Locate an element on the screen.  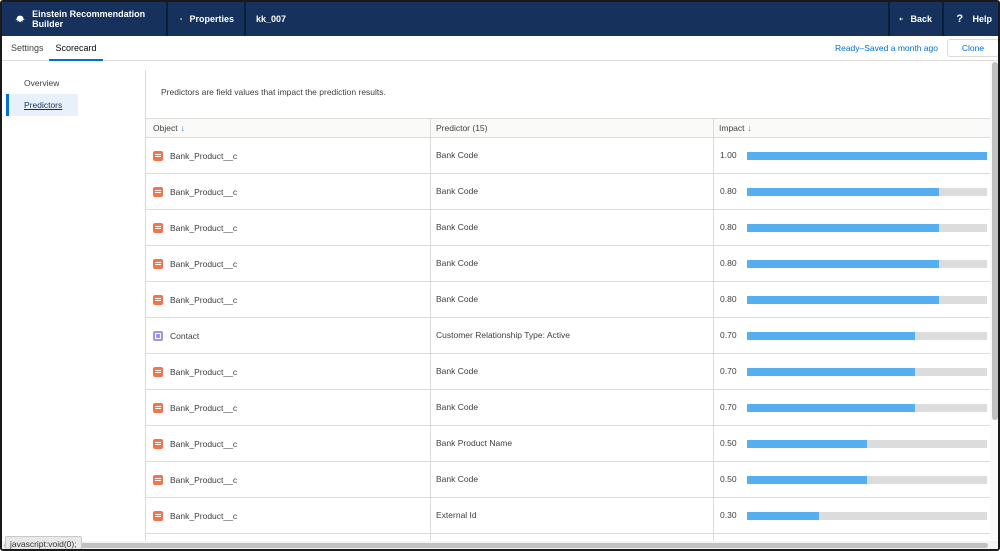
header-spacer is located at coordinates (592, 19).